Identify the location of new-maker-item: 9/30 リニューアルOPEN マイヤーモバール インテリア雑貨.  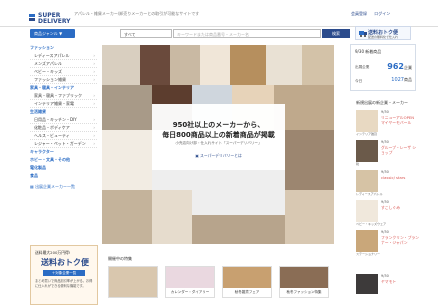
(387, 122).